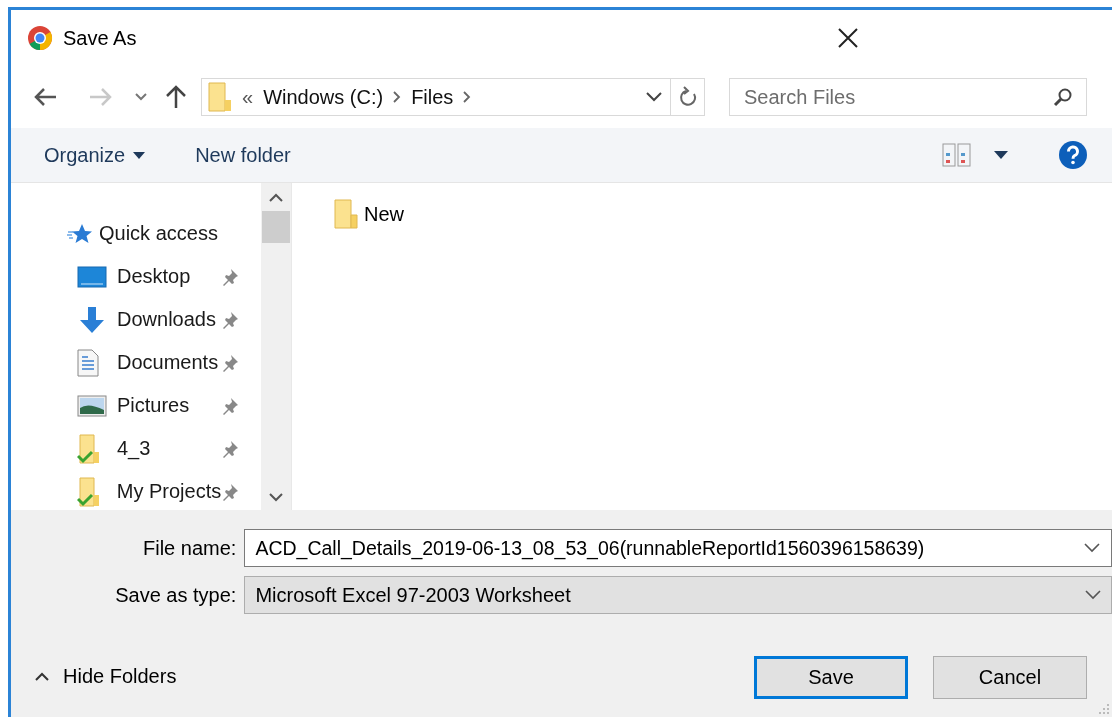 This screenshot has height=717, width=1112. What do you see at coordinates (169, 319) in the screenshot?
I see `sidebar-item: Downloads` at bounding box center [169, 319].